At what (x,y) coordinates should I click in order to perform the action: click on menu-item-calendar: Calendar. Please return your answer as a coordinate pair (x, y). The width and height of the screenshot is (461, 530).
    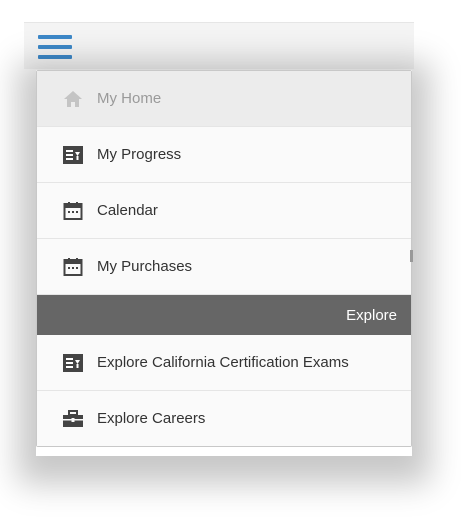
    Looking at the image, I should click on (224, 211).